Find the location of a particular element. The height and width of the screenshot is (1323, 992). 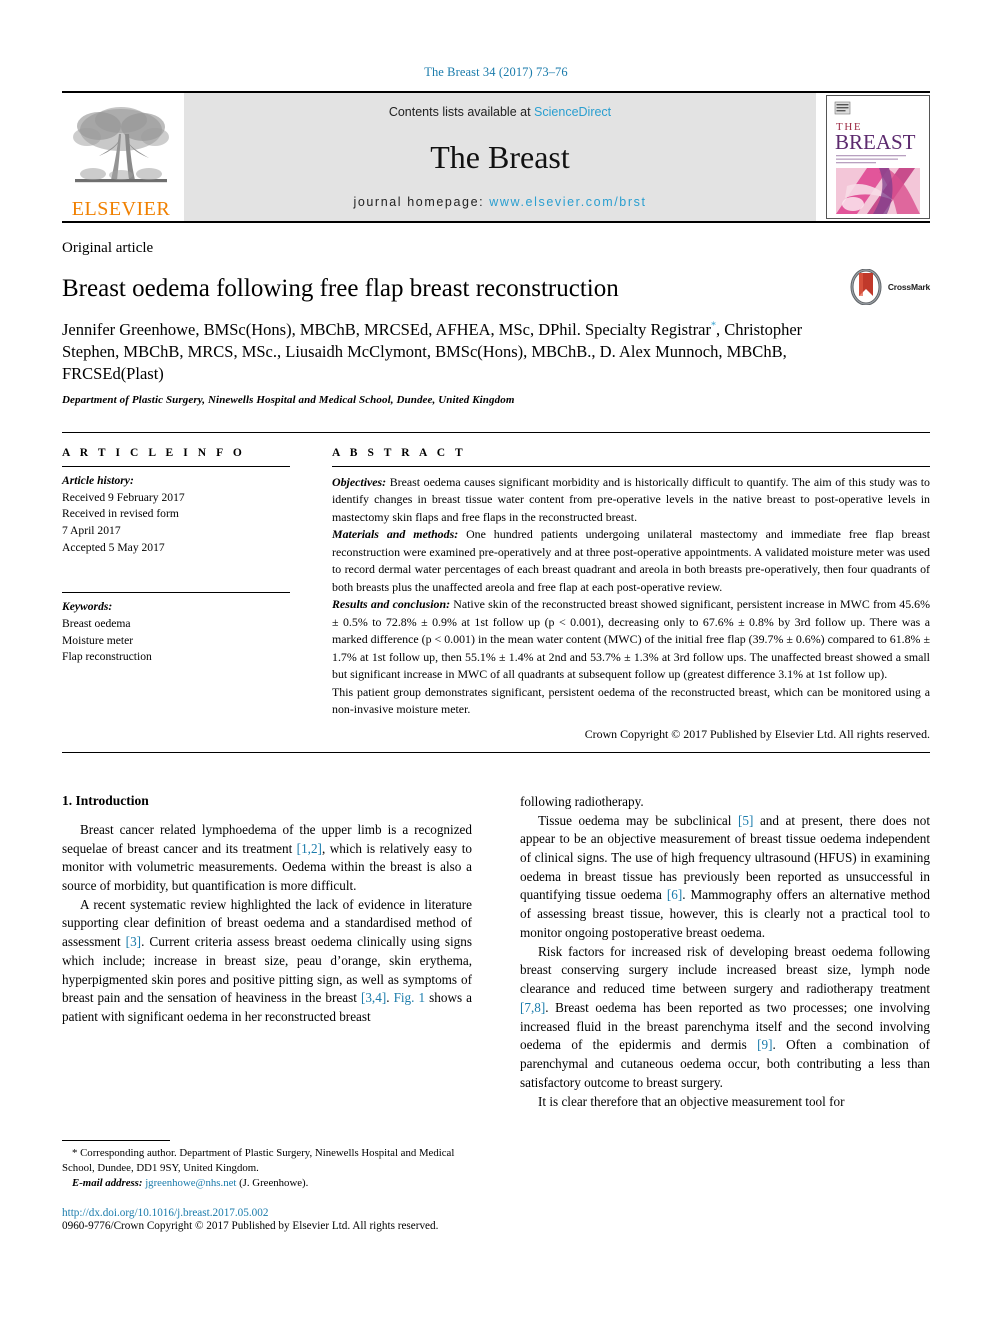

keywords-label: Keywords: is located at coordinates (87, 607).